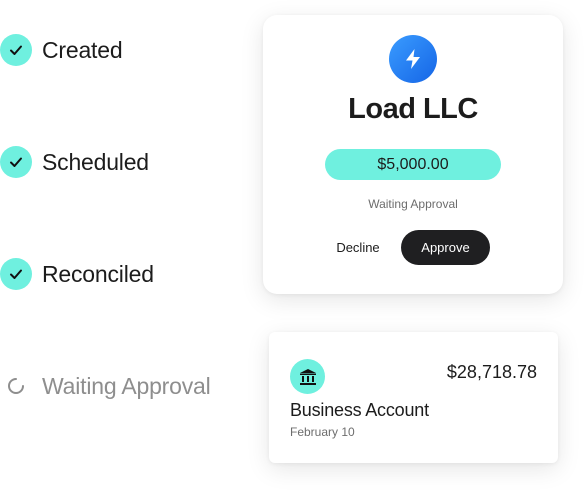 Image resolution: width=588 pixels, height=503 pixels. Describe the element at coordinates (413, 397) in the screenshot. I see `account-card: $28,718.78 Business Account February 10` at that location.